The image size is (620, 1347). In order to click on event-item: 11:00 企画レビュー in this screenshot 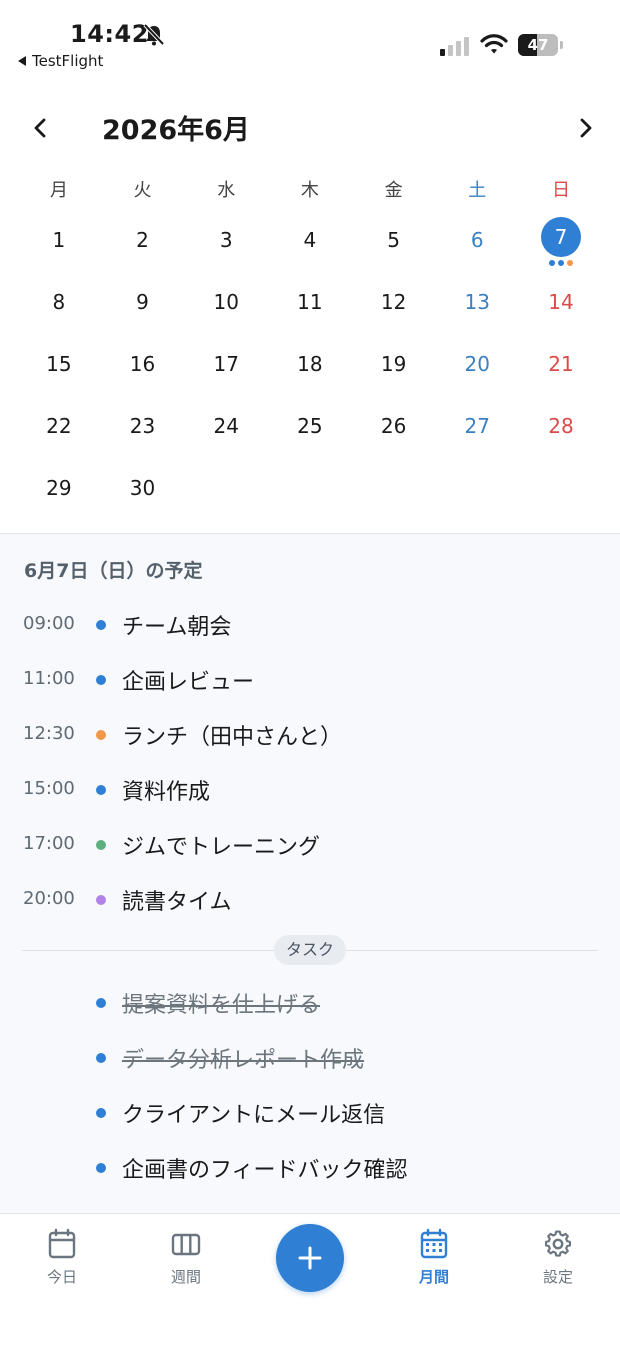, I will do `click(310, 679)`.